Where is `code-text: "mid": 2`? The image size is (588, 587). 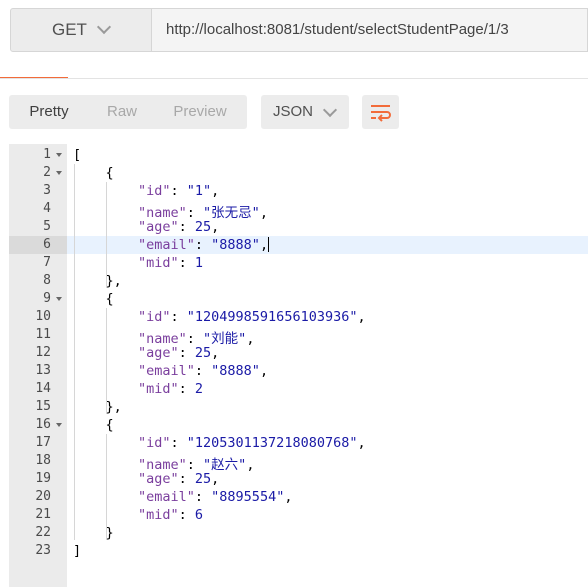 code-text: "mid": 2 is located at coordinates (170, 389).